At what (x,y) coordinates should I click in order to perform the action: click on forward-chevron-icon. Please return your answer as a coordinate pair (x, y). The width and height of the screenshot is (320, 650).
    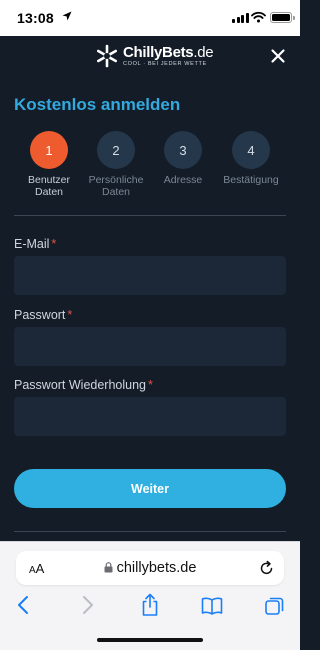
    Looking at the image, I should click on (88, 605).